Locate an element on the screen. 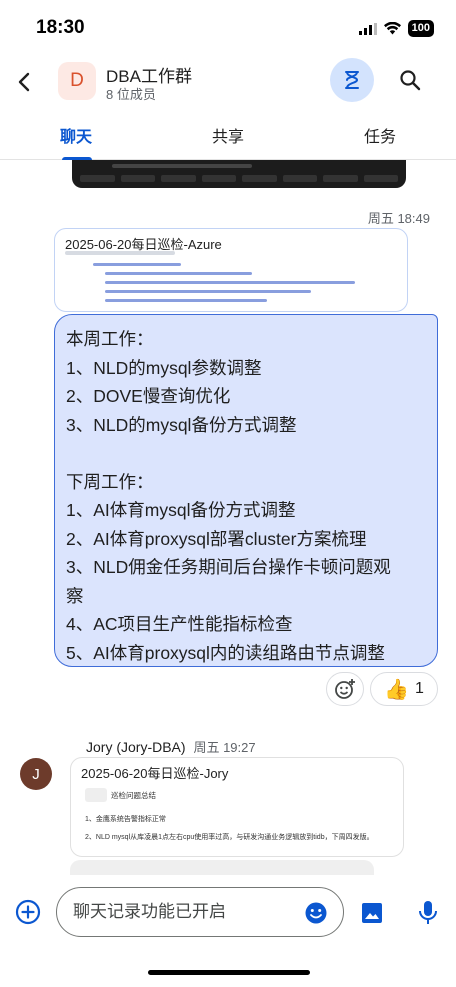  document-title: 2025-06-20每日巡检-Jory is located at coordinates (155, 773).